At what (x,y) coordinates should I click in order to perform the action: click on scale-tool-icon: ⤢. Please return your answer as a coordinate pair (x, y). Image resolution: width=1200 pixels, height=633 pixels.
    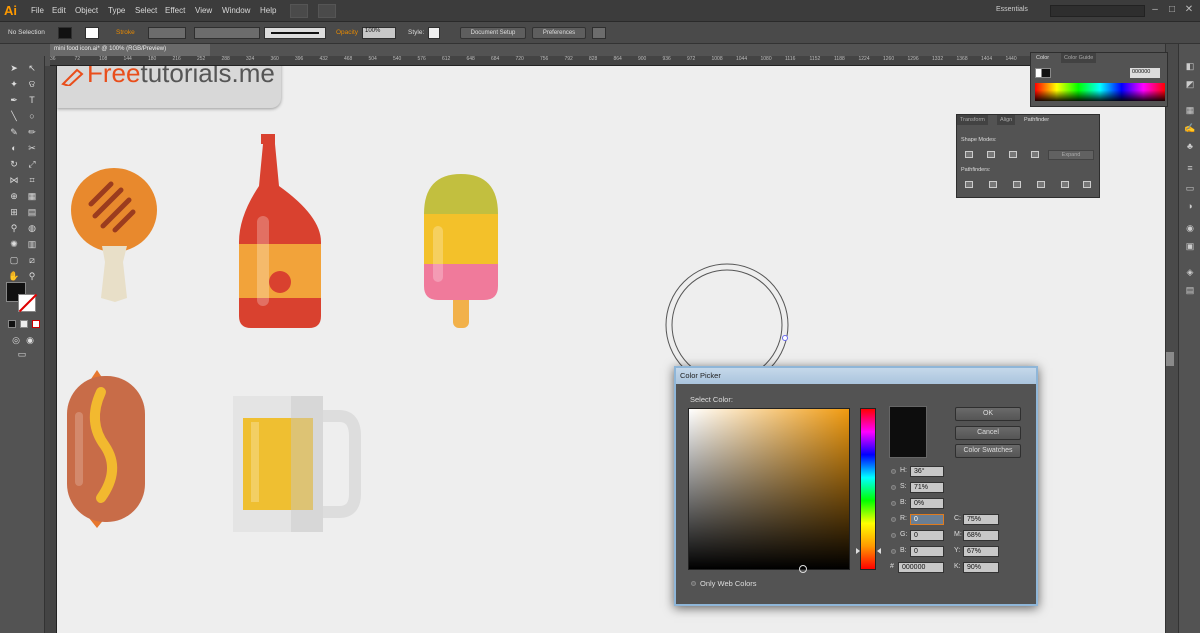
    Looking at the image, I should click on (32, 164).